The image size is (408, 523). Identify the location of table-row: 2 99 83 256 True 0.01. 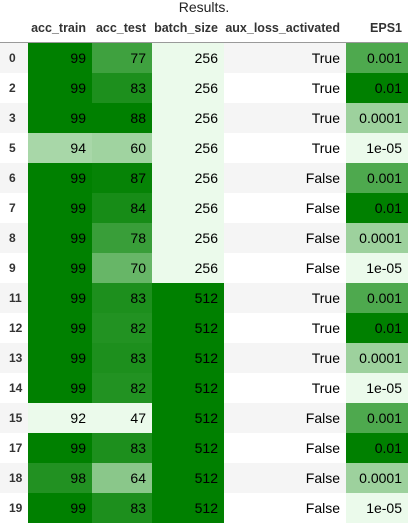
(204, 88).